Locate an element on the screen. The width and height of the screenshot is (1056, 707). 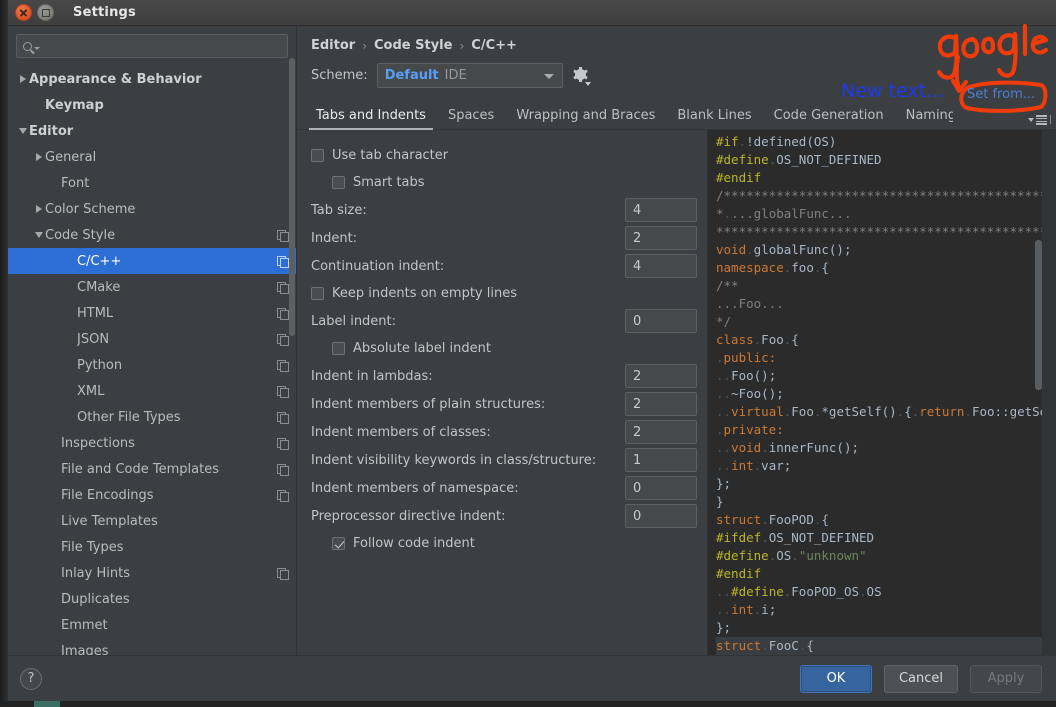
sidebar-item-file-types: File Types is located at coordinates (152, 547).